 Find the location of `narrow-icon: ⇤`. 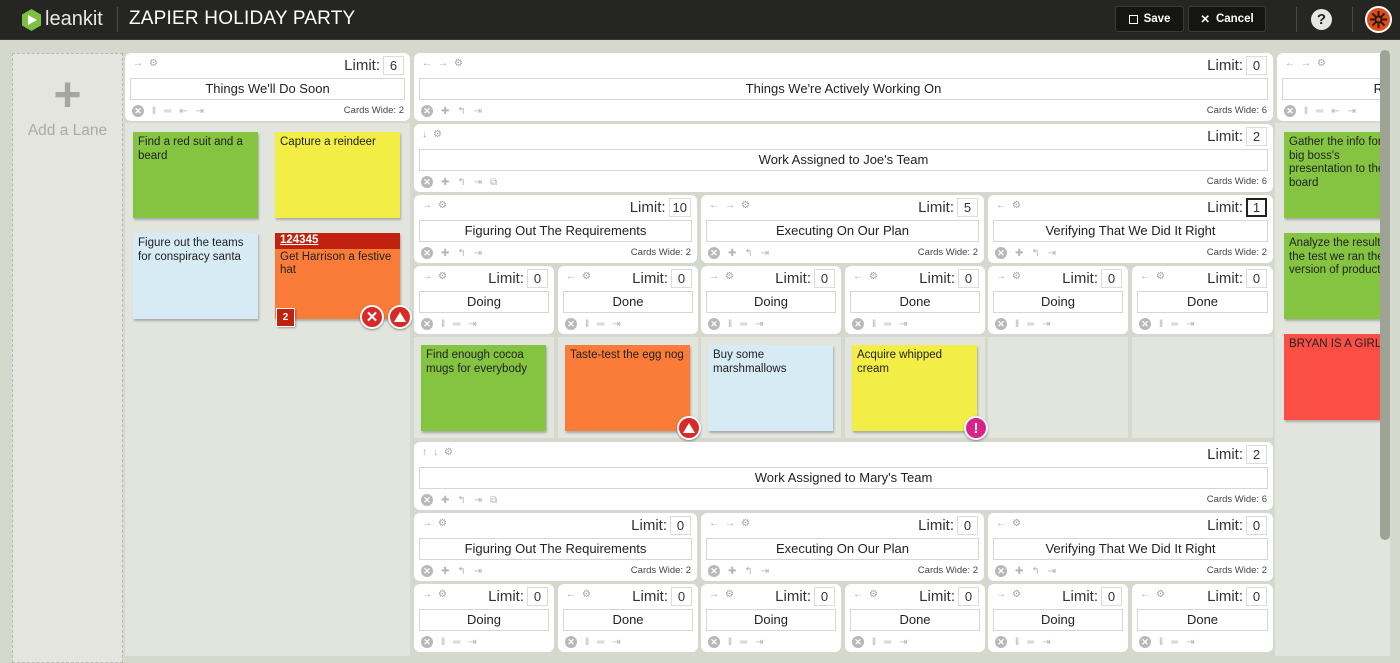

narrow-icon: ⇤ is located at coordinates (1335, 111).